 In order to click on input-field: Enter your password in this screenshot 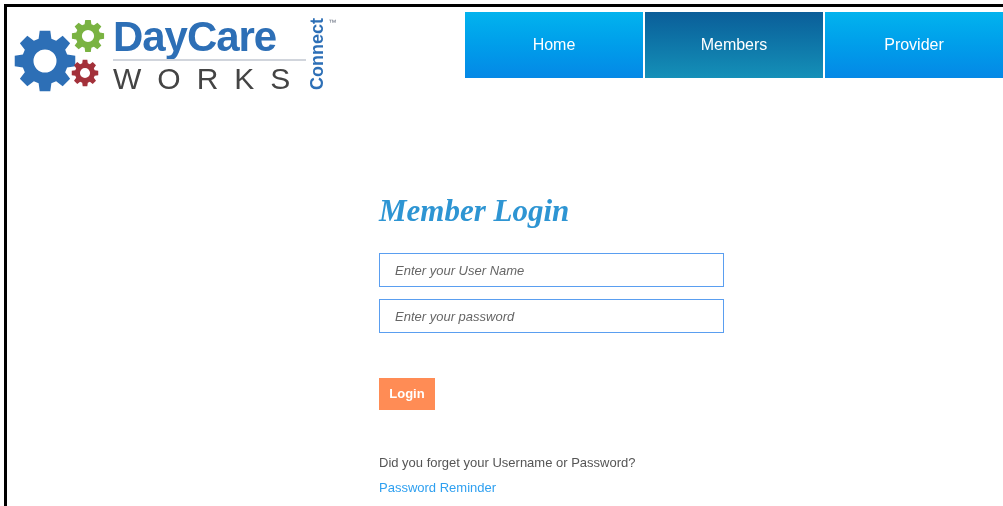, I will do `click(551, 316)`.